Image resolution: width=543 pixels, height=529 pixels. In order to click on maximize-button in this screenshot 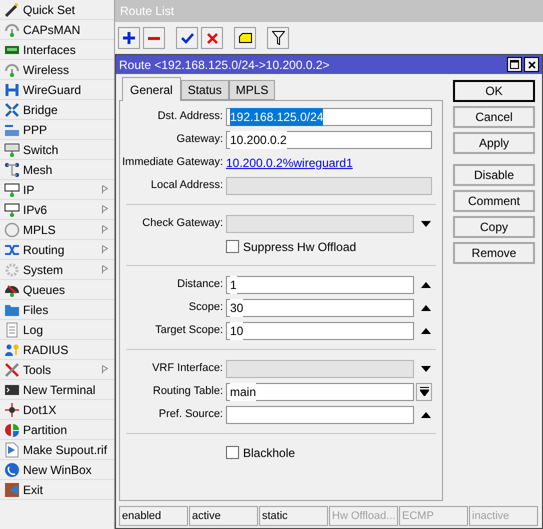, I will do `click(514, 64)`.